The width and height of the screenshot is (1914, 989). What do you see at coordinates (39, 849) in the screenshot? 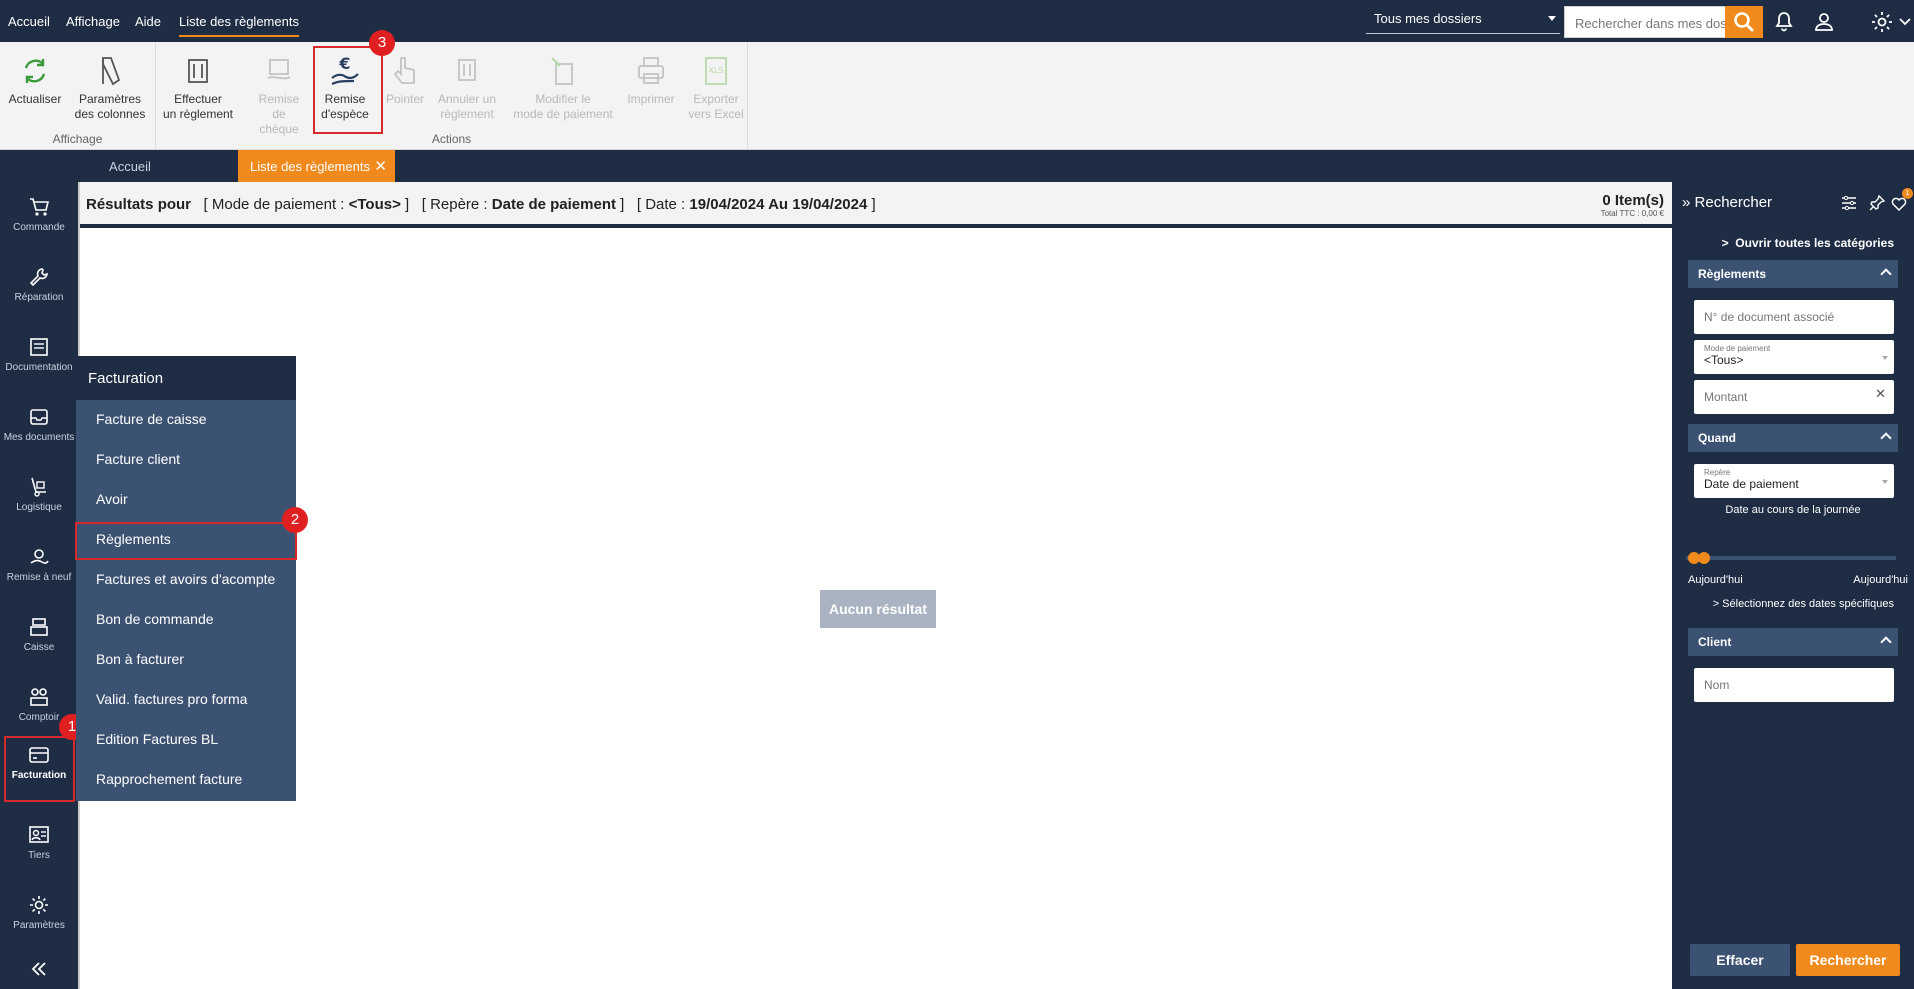
I see `sidebar-item-tiers: Tiers` at bounding box center [39, 849].